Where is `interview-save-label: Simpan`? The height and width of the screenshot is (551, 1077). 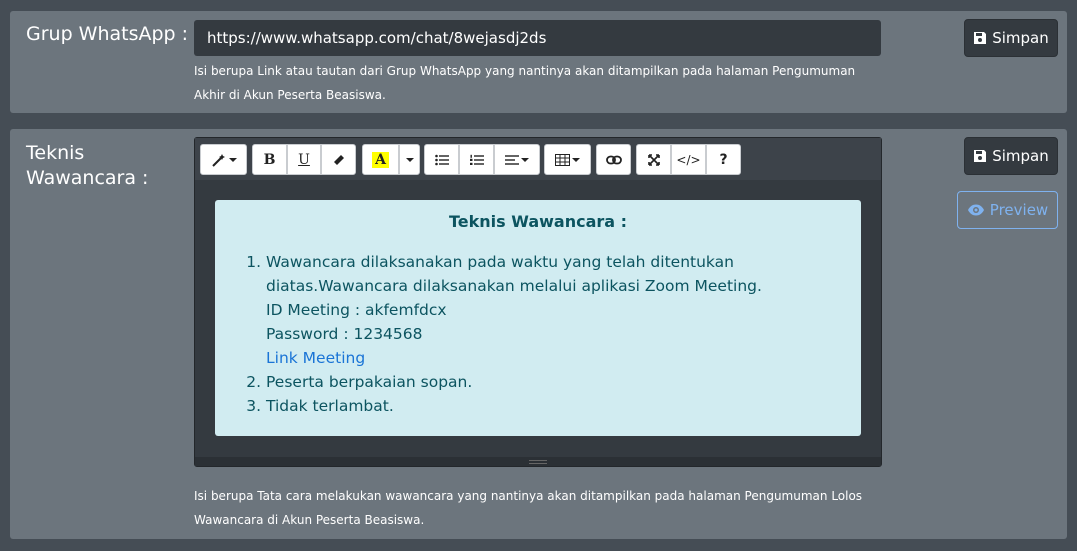 interview-save-label: Simpan is located at coordinates (1020, 156).